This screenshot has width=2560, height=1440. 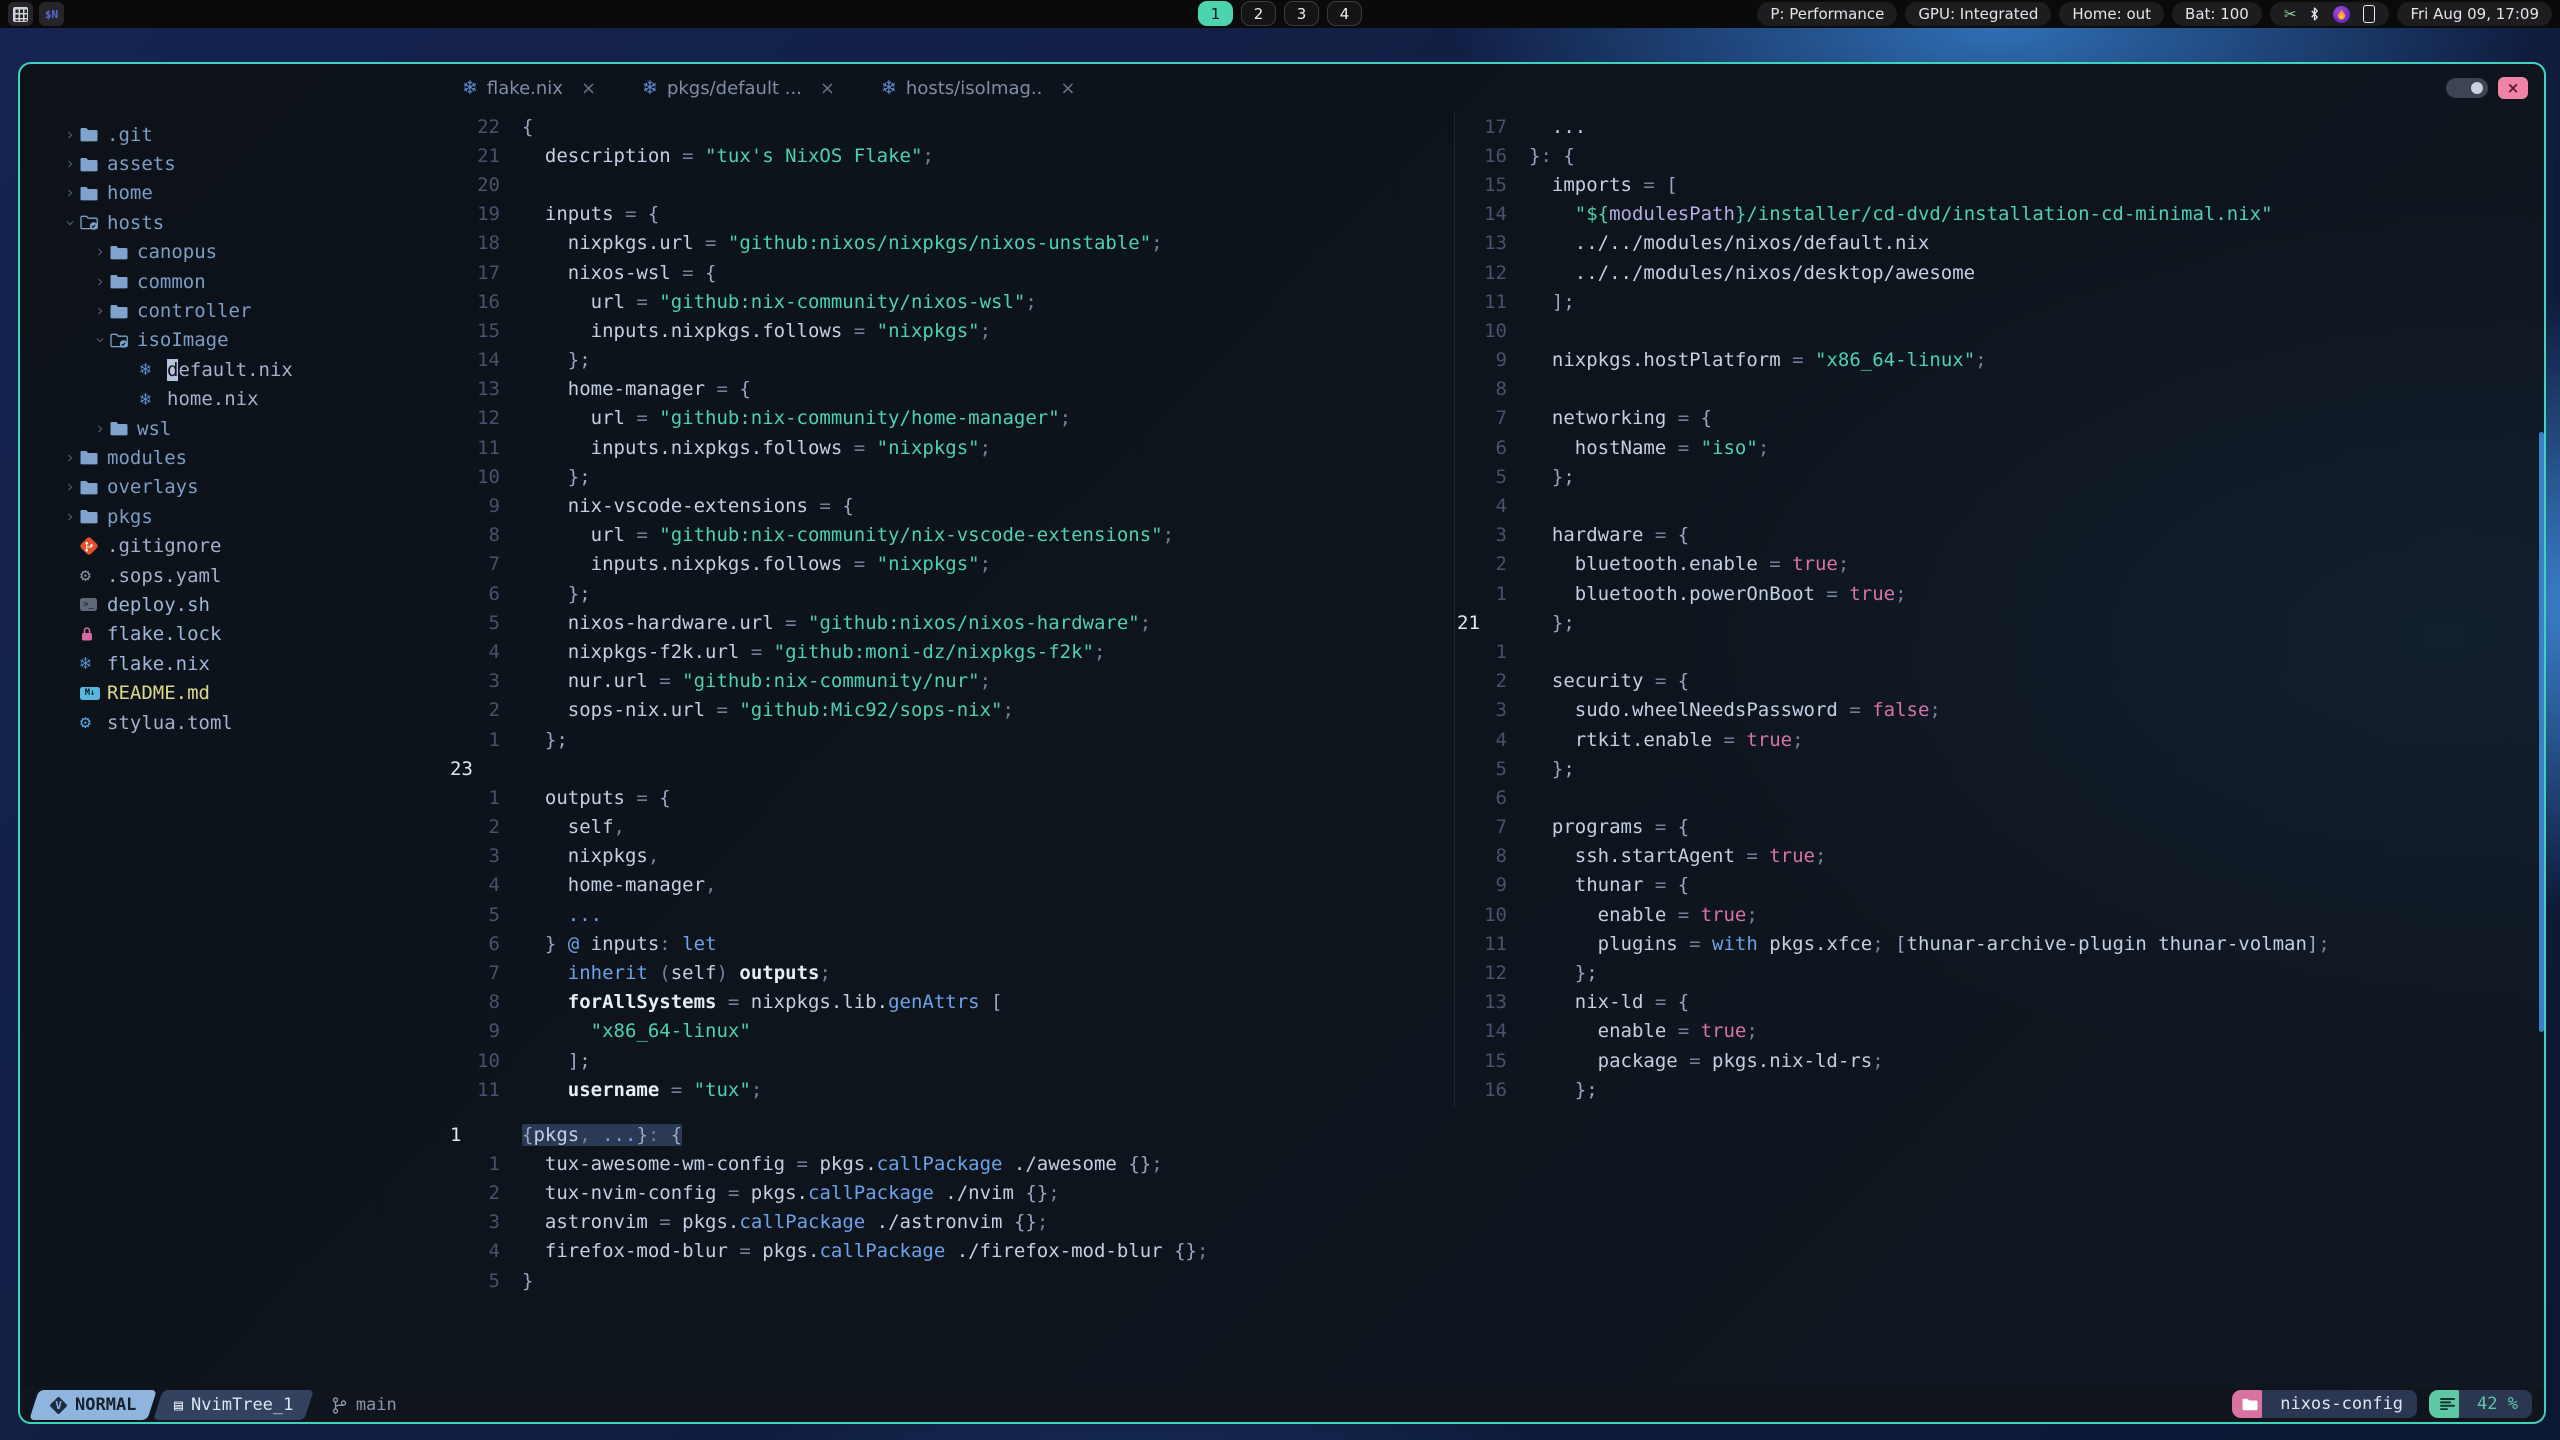 I want to click on scrollbar, so click(x=2541, y=732).